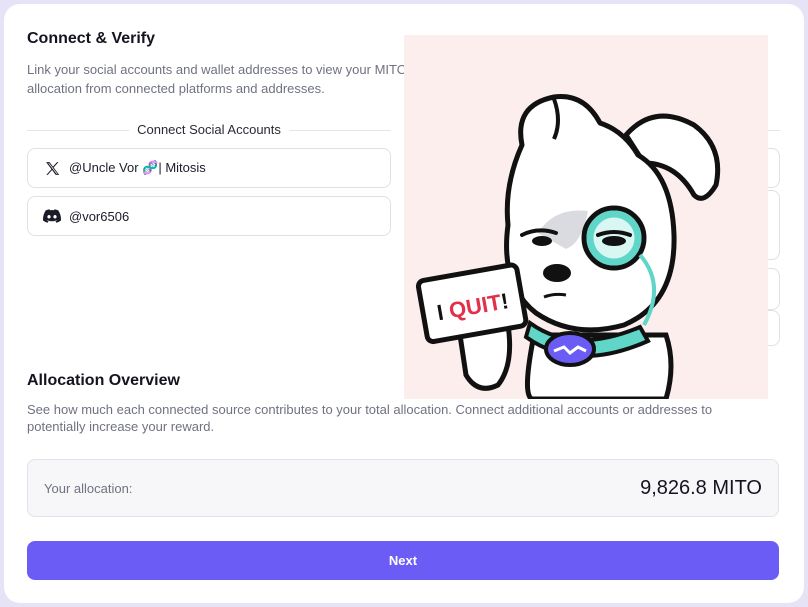 The width and height of the screenshot is (808, 607). I want to click on allocation-title: Allocation Overview, so click(103, 380).